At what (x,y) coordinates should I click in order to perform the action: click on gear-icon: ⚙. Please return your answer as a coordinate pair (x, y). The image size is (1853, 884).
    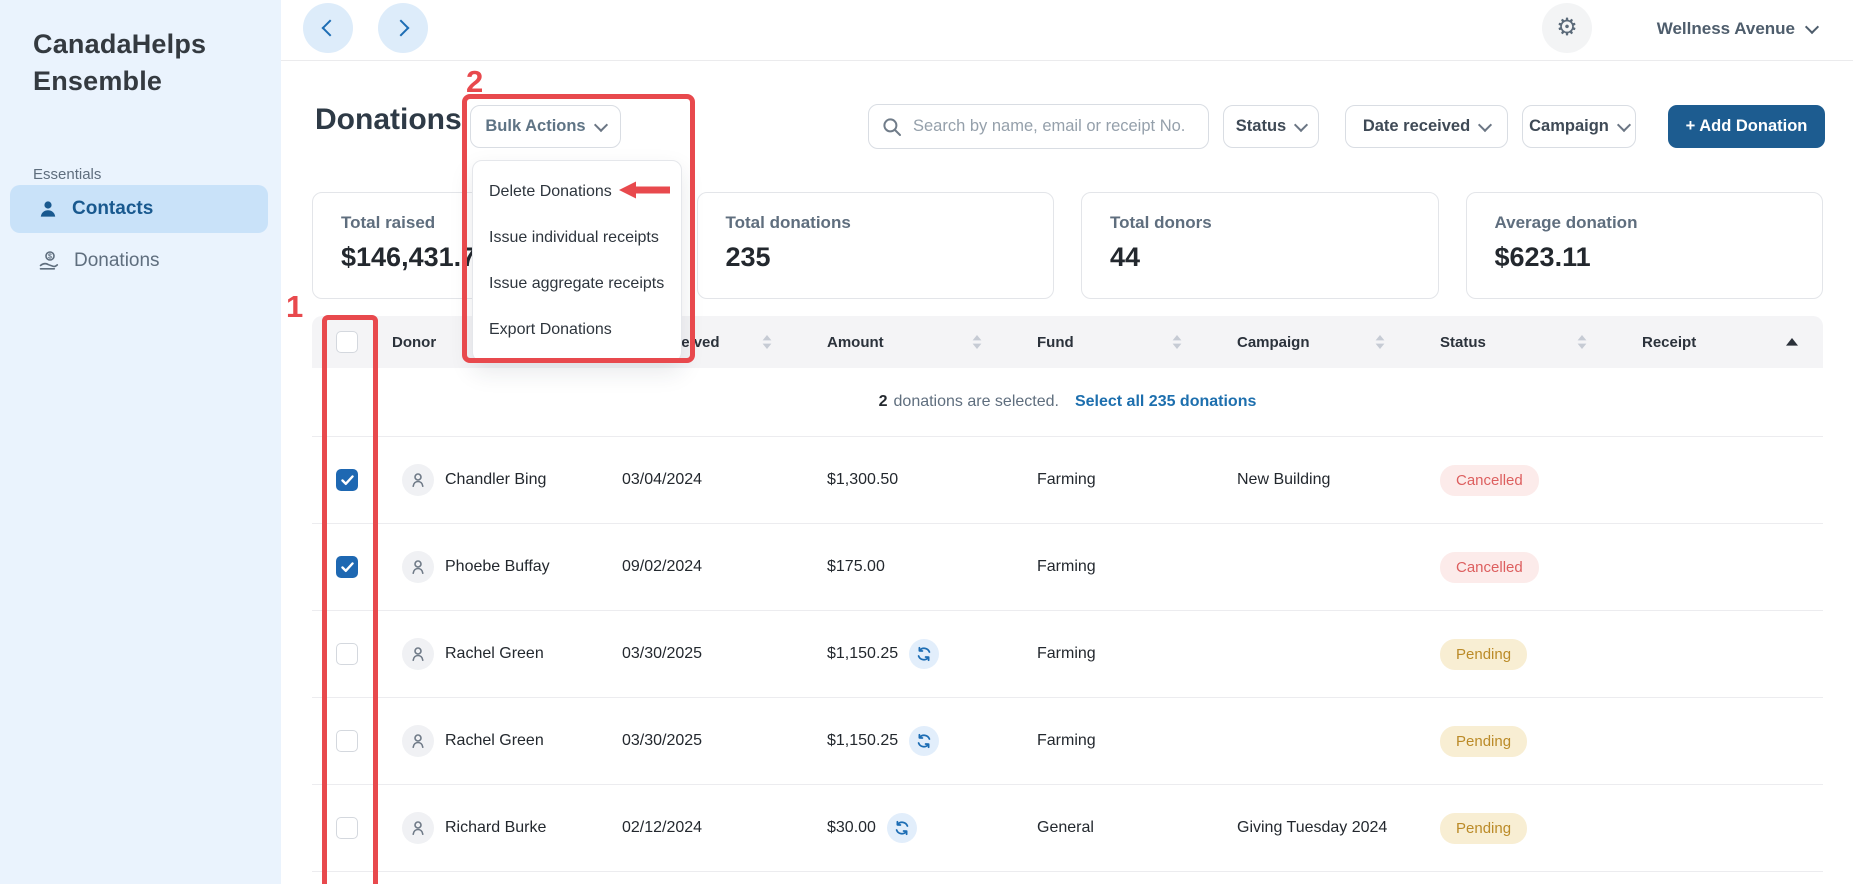
    Looking at the image, I should click on (1567, 27).